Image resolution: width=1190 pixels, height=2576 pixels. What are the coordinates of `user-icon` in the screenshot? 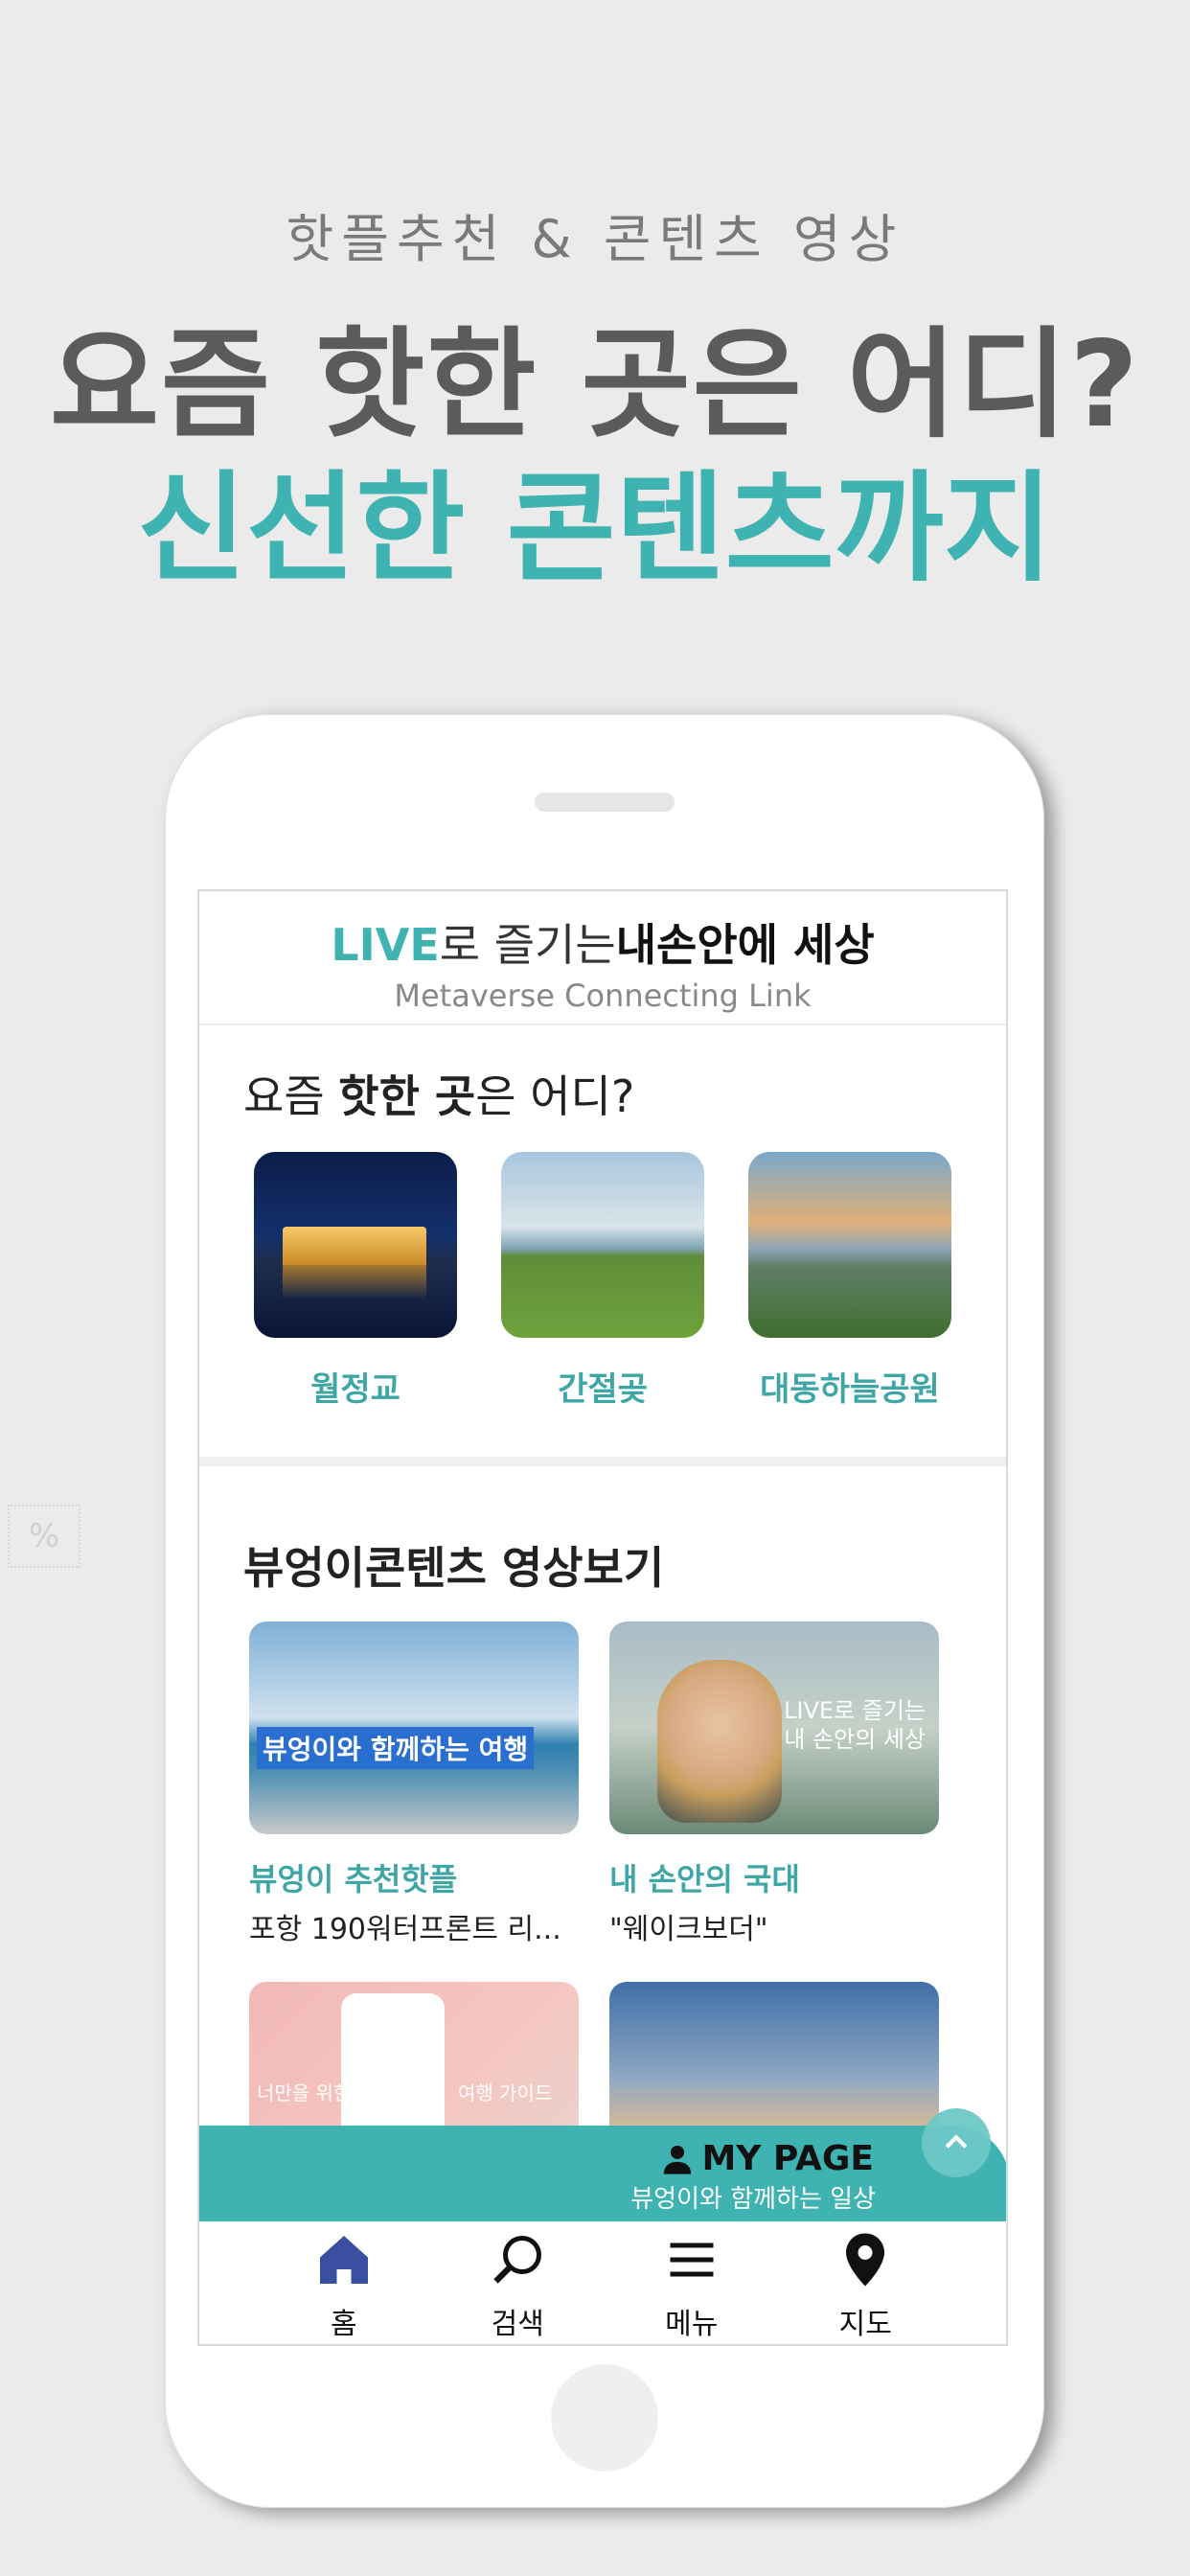 It's located at (678, 2159).